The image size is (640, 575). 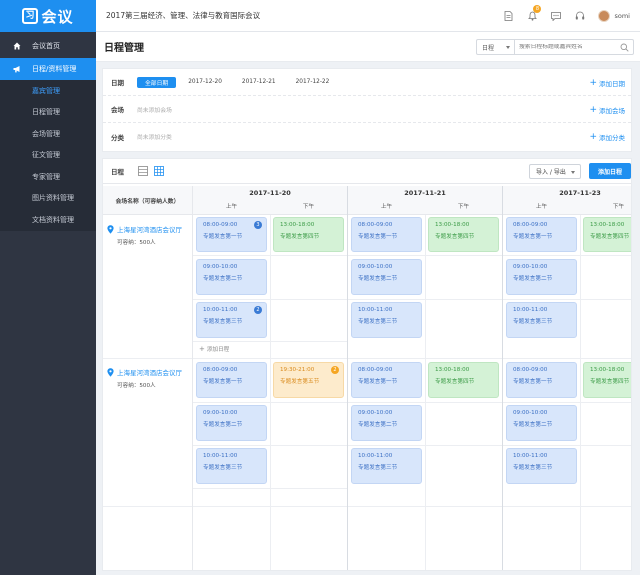 What do you see at coordinates (508, 16) in the screenshot?
I see `document-icon` at bounding box center [508, 16].